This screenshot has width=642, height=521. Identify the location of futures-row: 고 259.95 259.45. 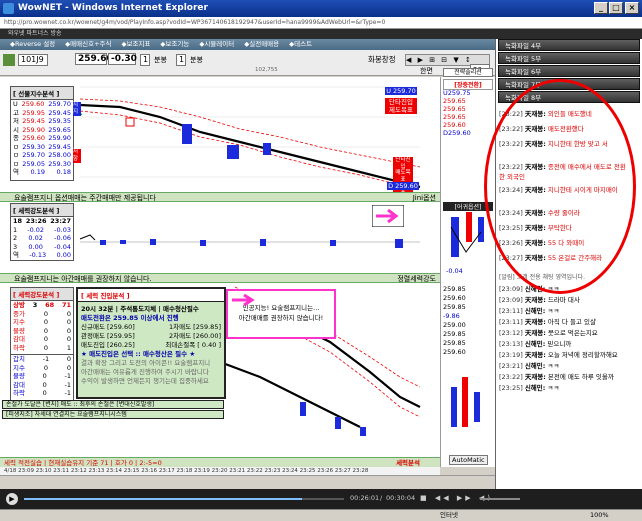
(42, 113).